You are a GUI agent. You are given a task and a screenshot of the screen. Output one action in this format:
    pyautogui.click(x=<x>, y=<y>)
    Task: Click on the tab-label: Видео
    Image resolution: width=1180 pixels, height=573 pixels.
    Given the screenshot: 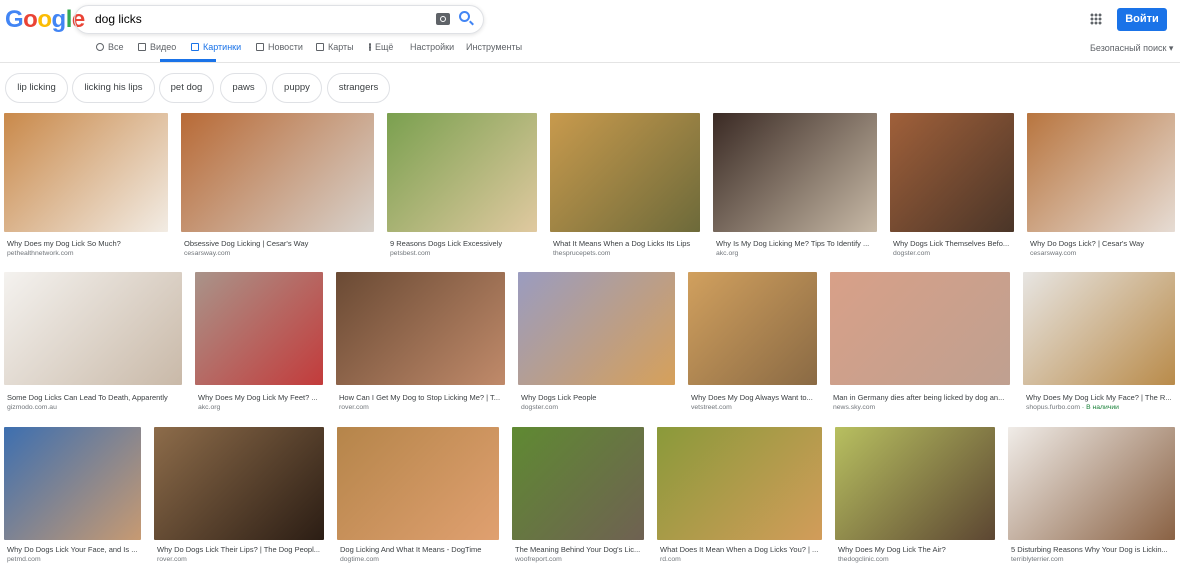 What is the action you would take?
    pyautogui.click(x=163, y=47)
    